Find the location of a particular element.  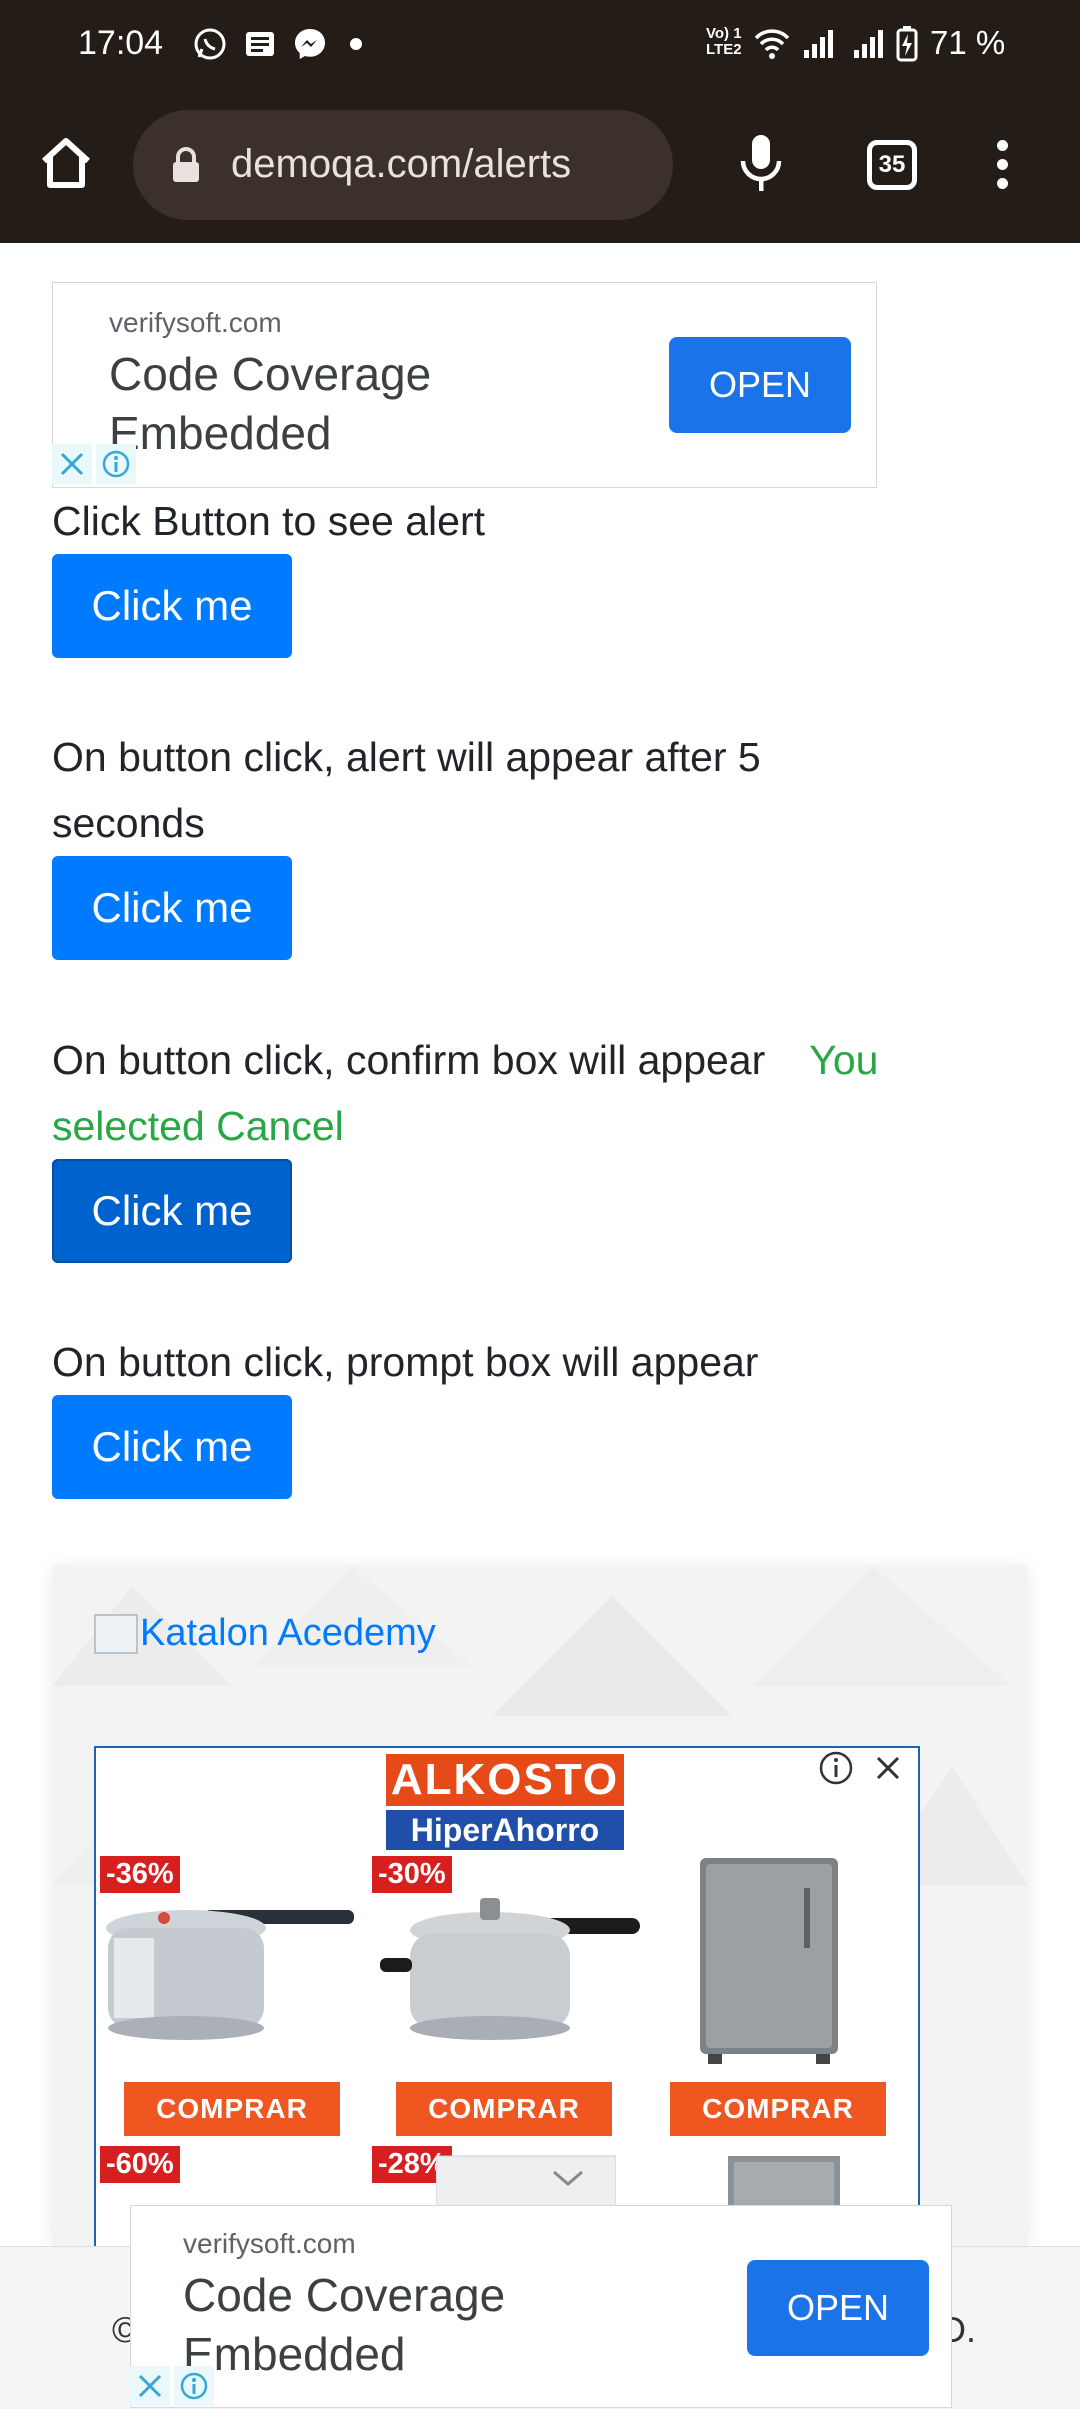

discount-badge: -60% is located at coordinates (140, 2164).